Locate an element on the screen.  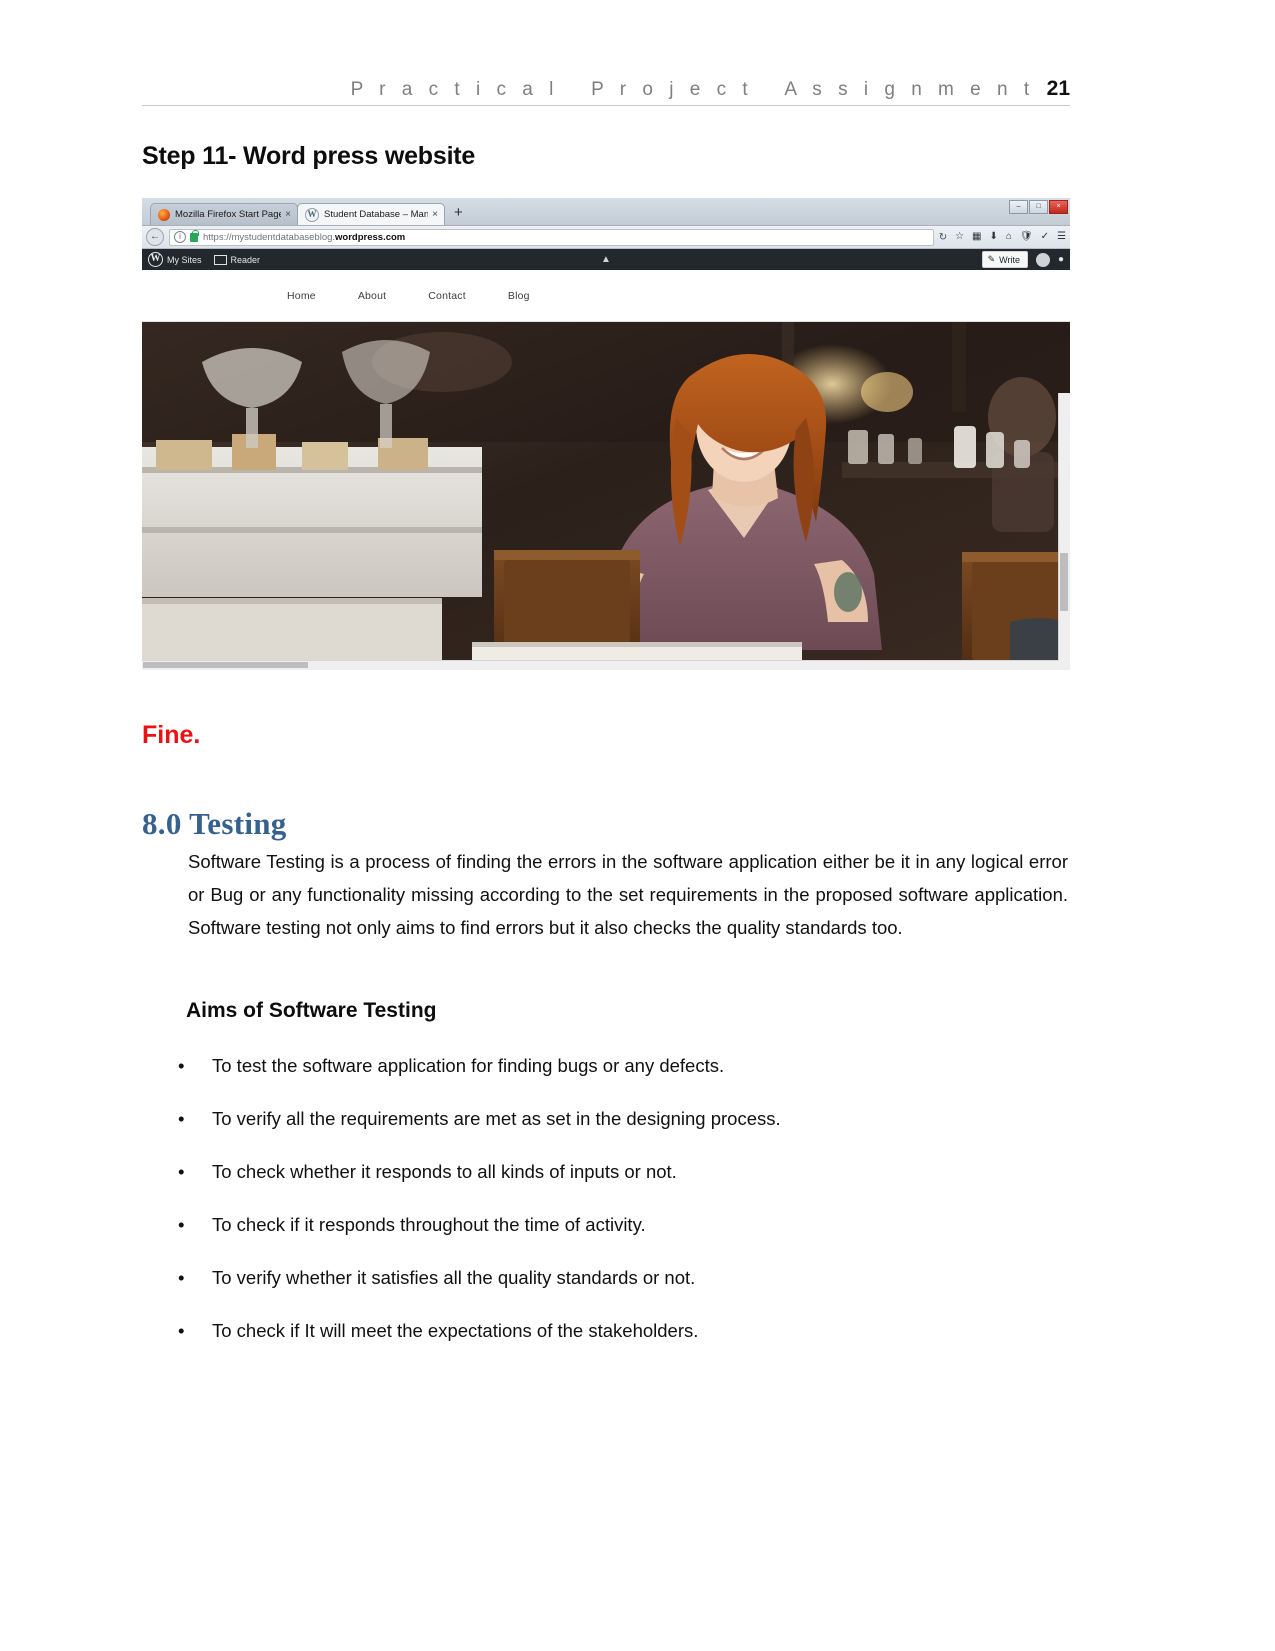
menu-icon: ☰ is located at coordinates (1061, 237).